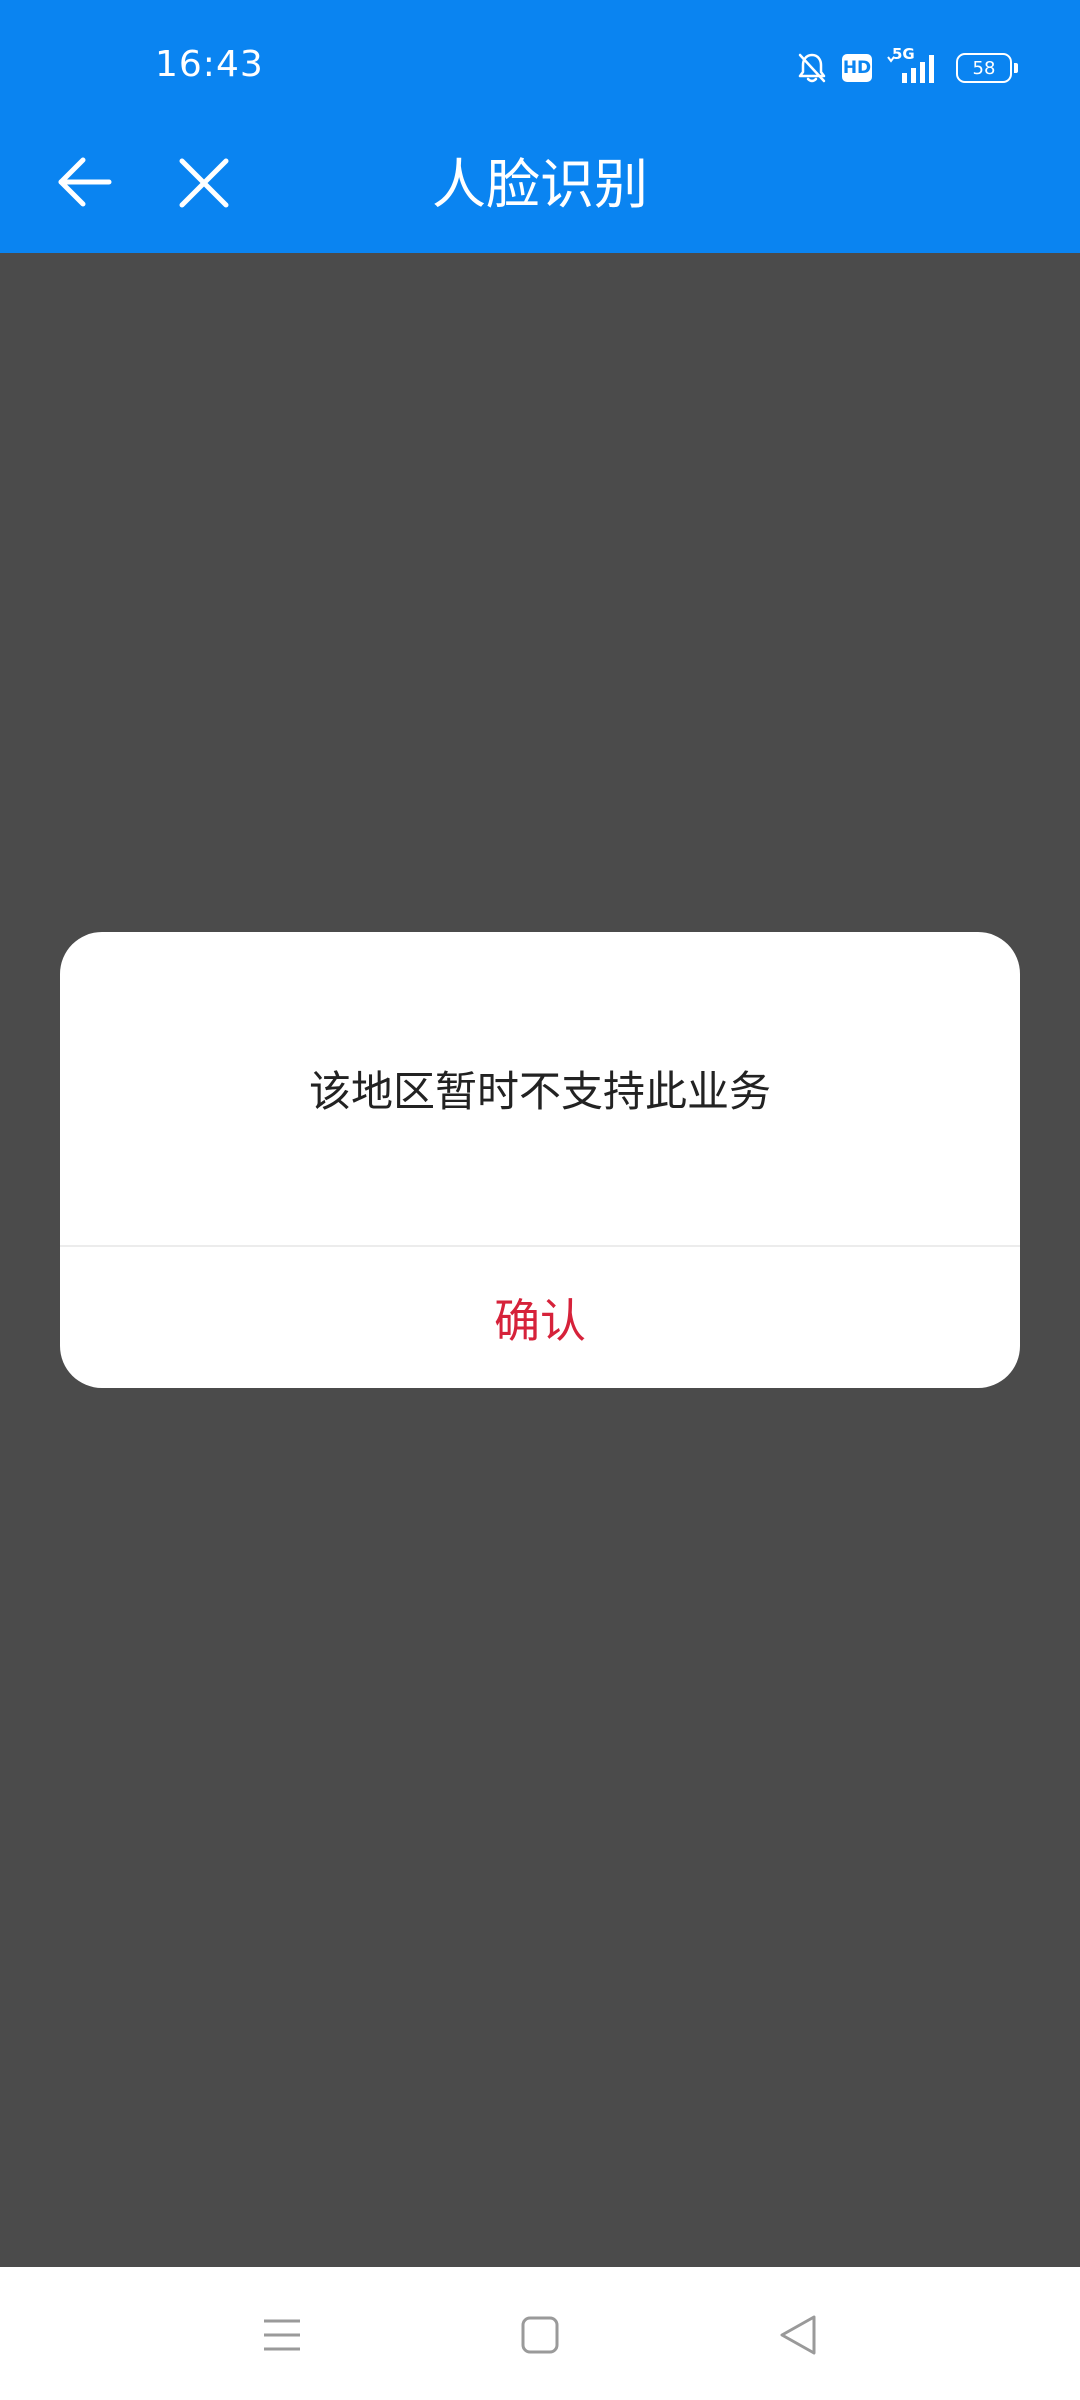 This screenshot has height=2400, width=1080. I want to click on page-title: 人脸识别, so click(540, 184).